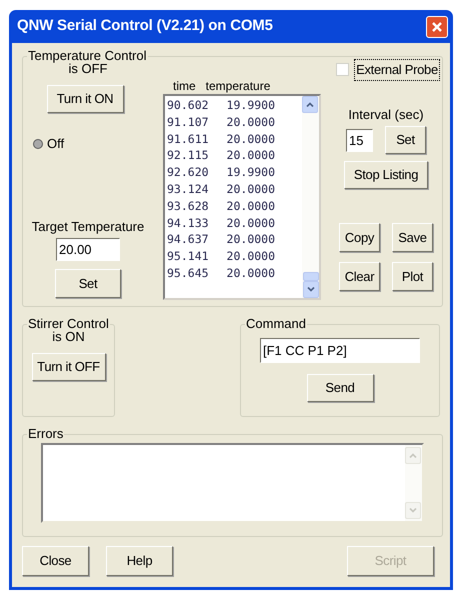  Describe the element at coordinates (188, 256) in the screenshot. I see `list-cell: 95.141` at that location.